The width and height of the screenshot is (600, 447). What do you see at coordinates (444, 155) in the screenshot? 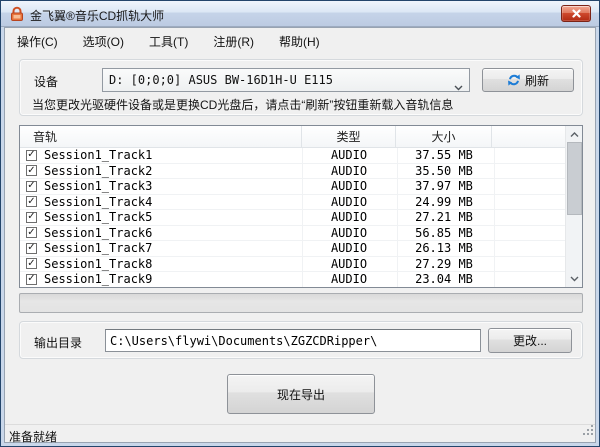
I see `track-size: 37.55 MB` at bounding box center [444, 155].